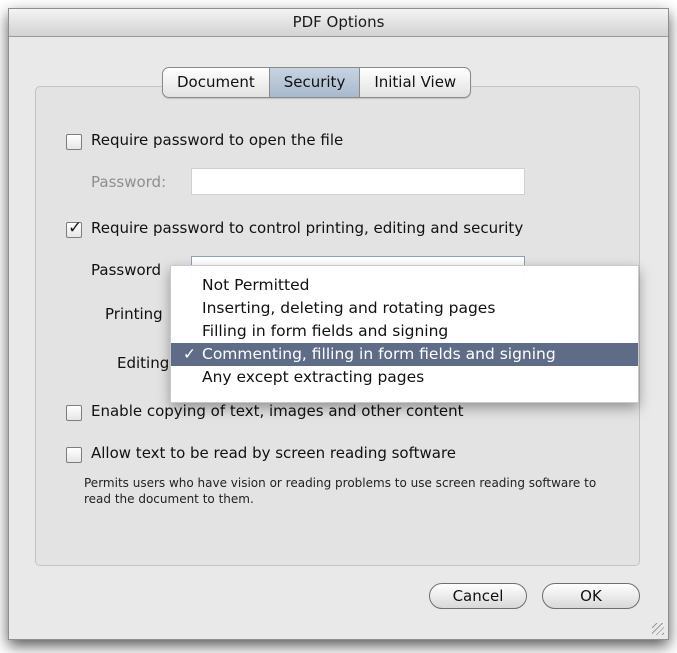 This screenshot has width=677, height=653. Describe the element at coordinates (129, 182) in the screenshot. I see `open-password-label: Password:` at that location.